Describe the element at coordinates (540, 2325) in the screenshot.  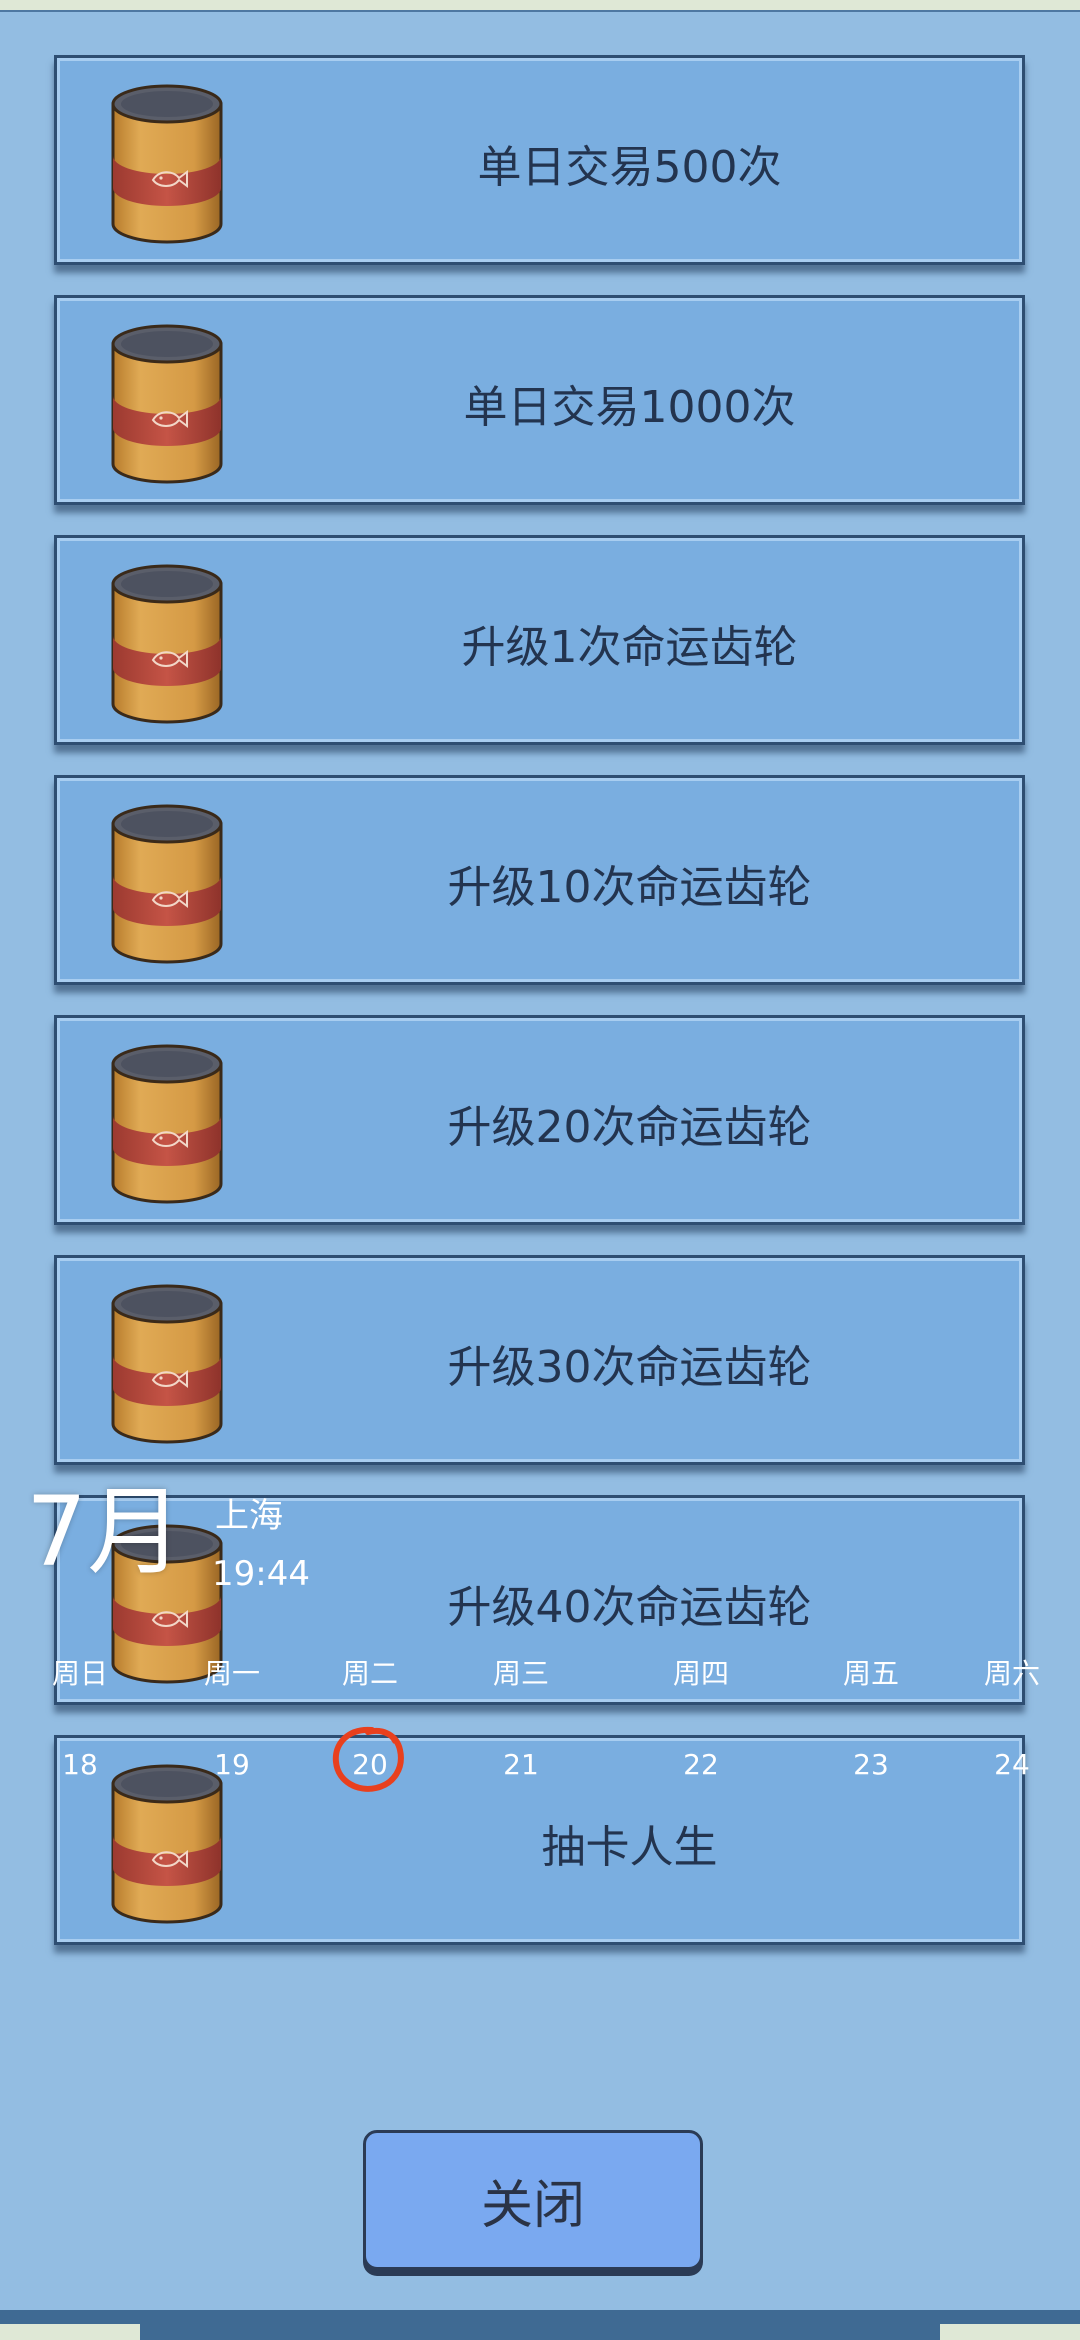
I see `bottom-bar` at that location.